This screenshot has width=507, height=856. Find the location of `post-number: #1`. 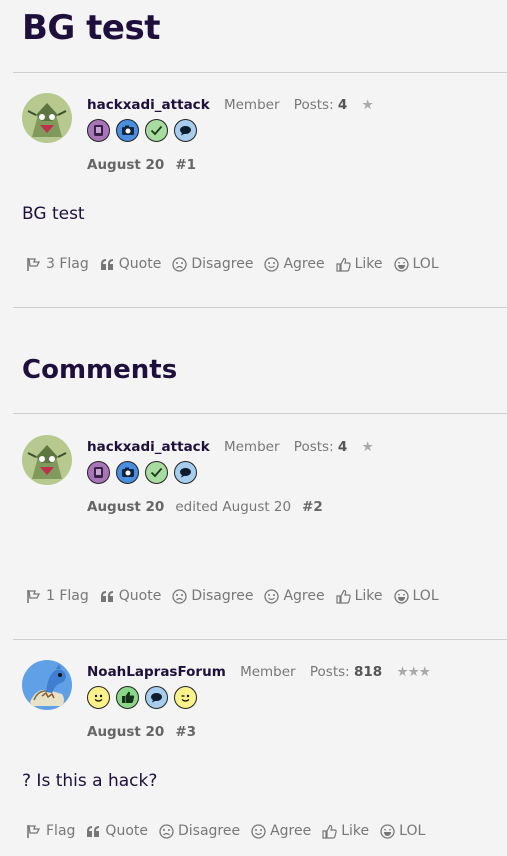

post-number: #1 is located at coordinates (185, 165).